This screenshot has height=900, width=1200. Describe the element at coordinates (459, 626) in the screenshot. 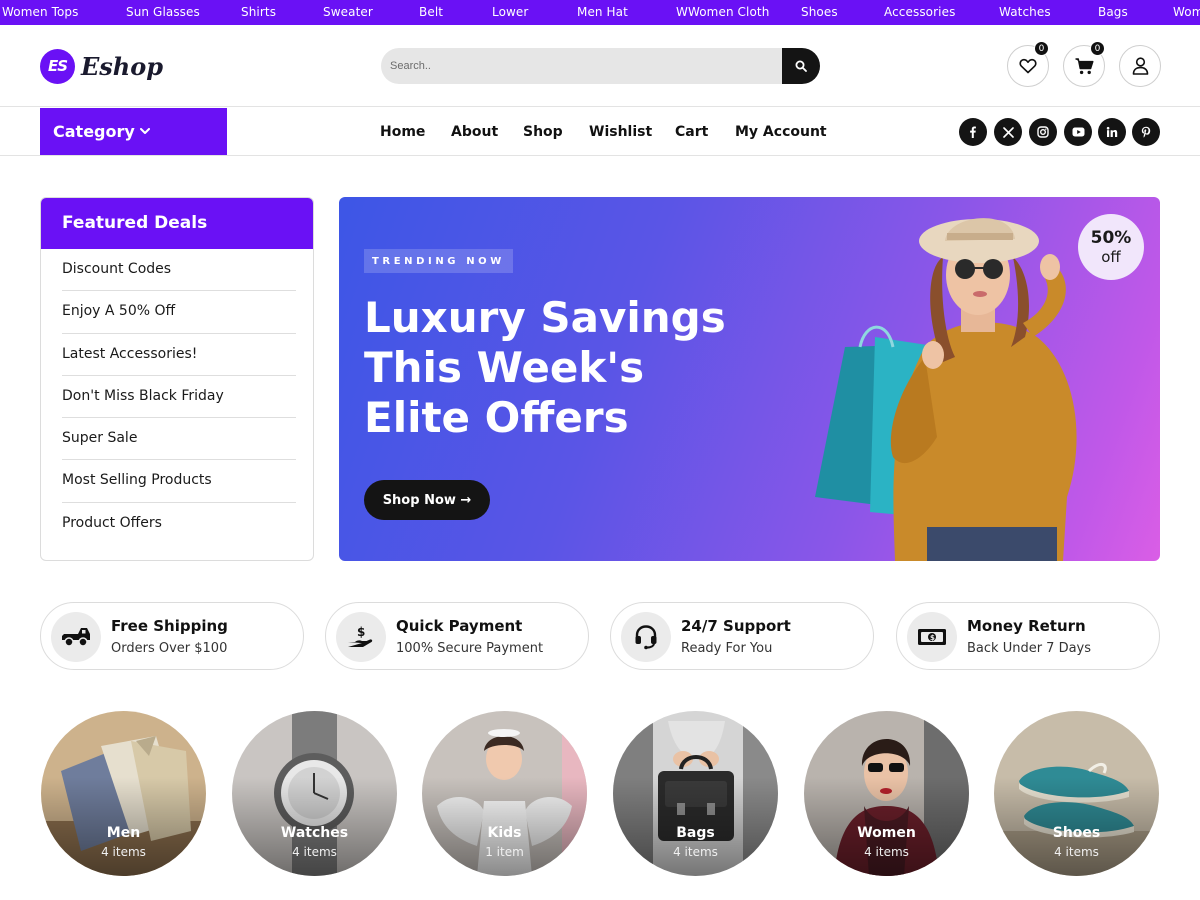

I see `feature-title: Quick Payment` at that location.